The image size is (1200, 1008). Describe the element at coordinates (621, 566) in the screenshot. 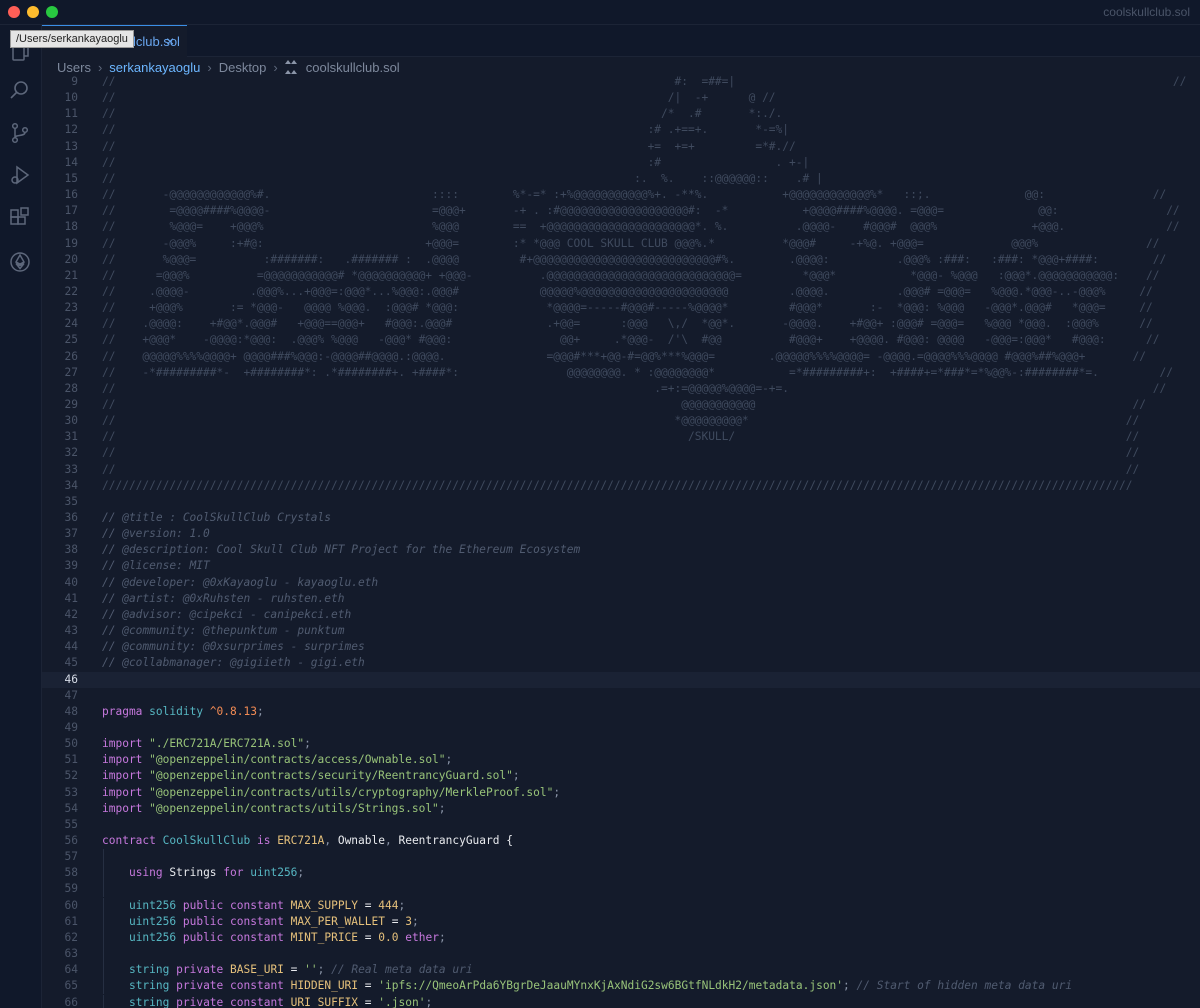

I see `code-line: 39 // @license: MIT` at that location.